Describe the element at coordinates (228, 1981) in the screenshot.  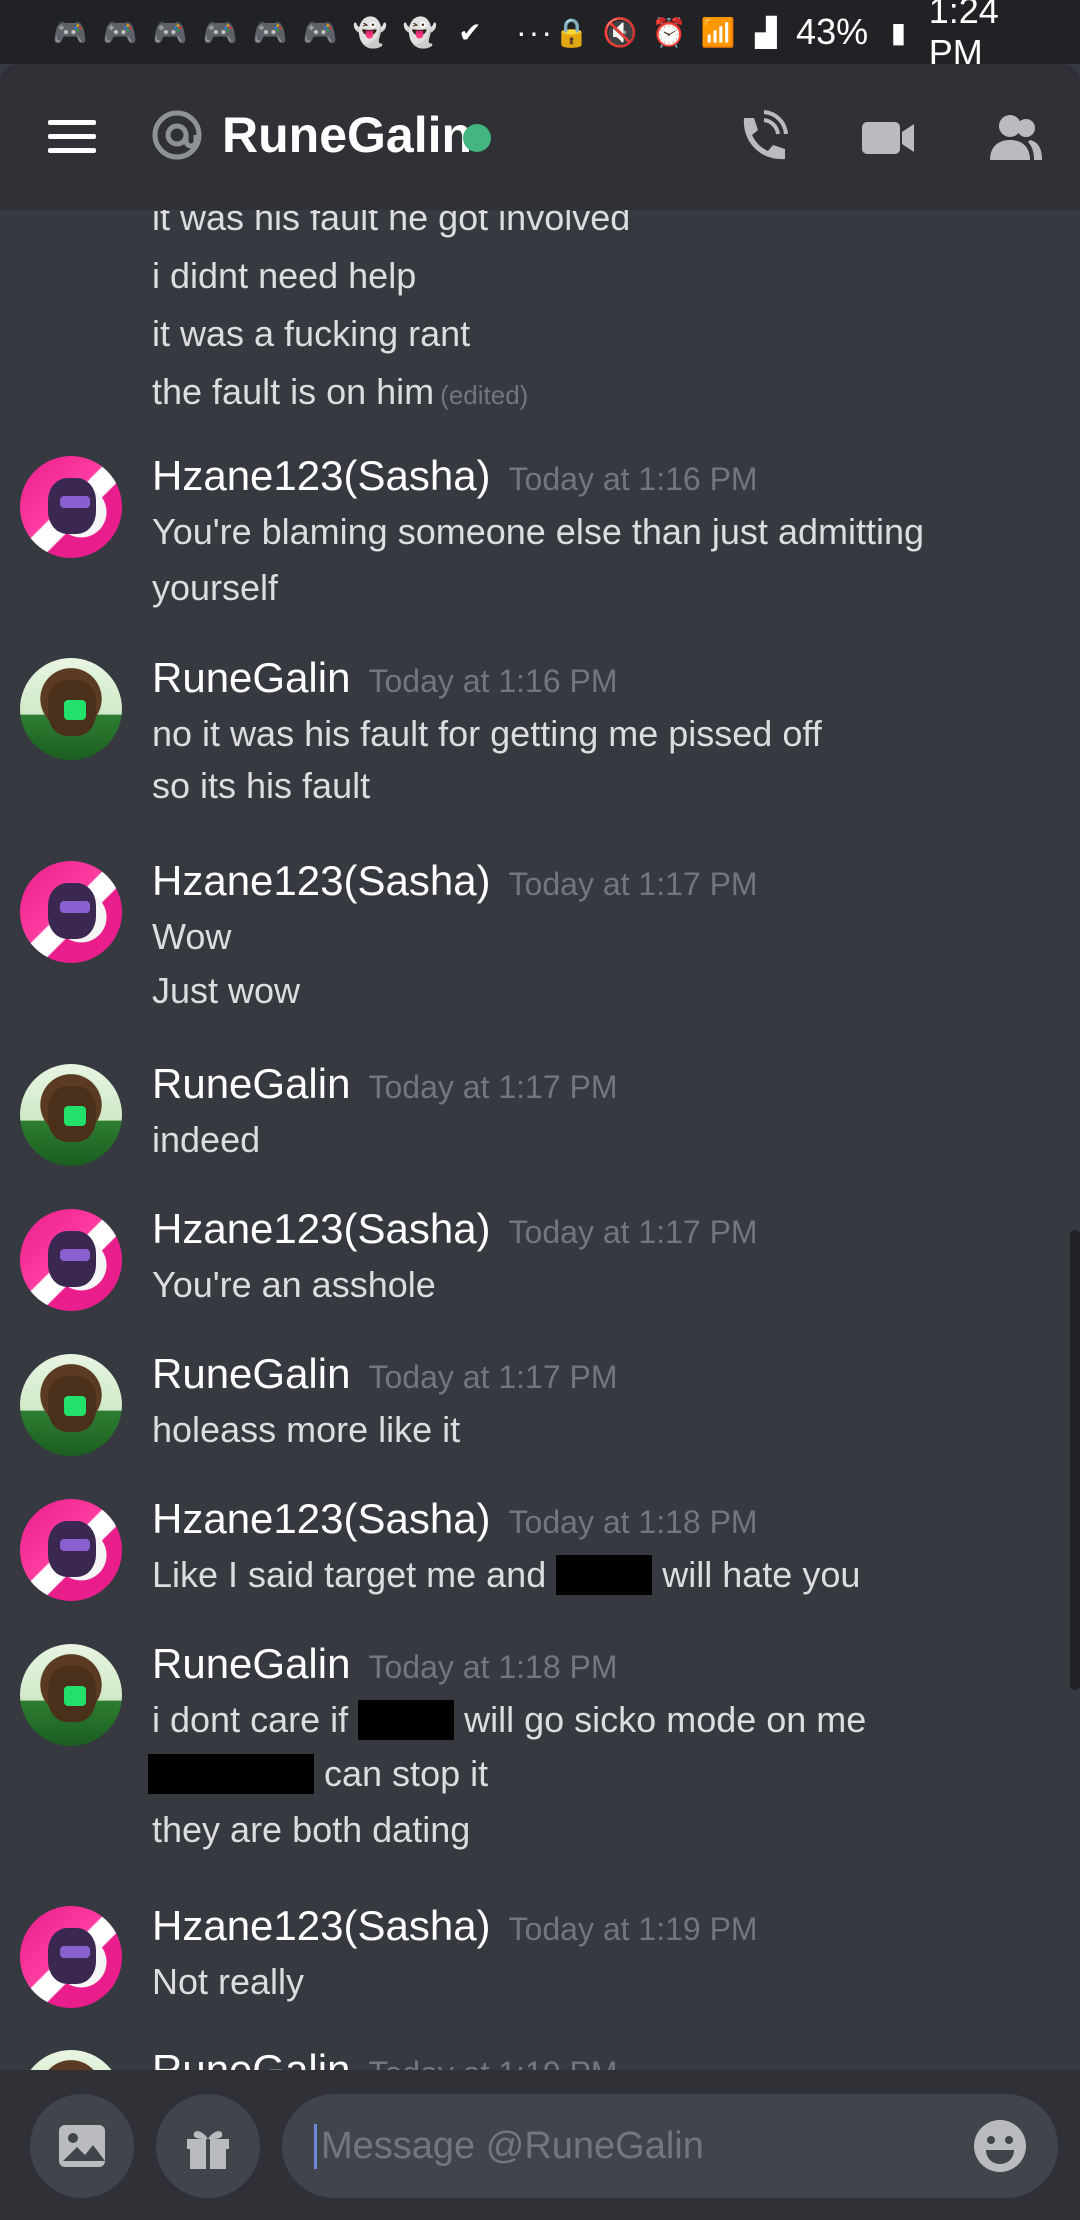
I see `message-line: Not really` at that location.